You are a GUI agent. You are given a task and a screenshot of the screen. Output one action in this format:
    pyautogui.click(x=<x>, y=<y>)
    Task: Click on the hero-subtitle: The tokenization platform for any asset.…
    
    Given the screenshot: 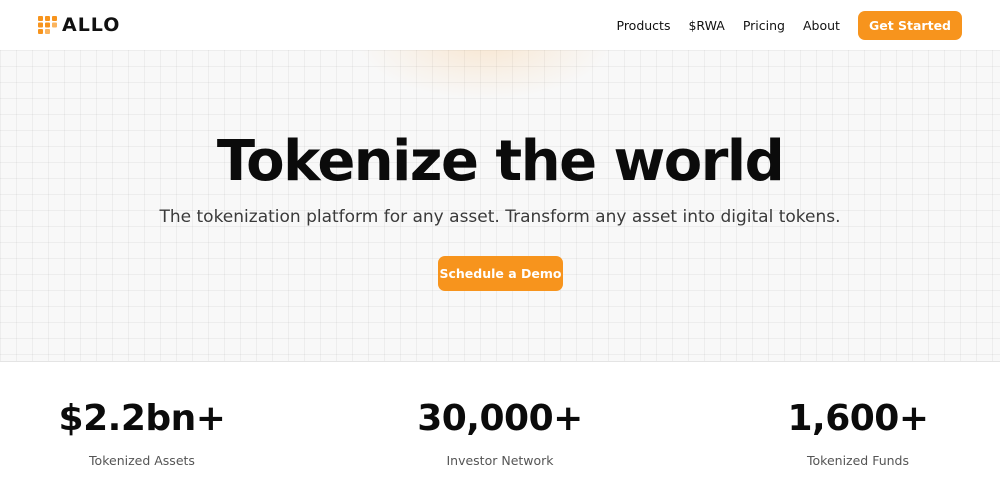 What is the action you would take?
    pyautogui.click(x=500, y=217)
    